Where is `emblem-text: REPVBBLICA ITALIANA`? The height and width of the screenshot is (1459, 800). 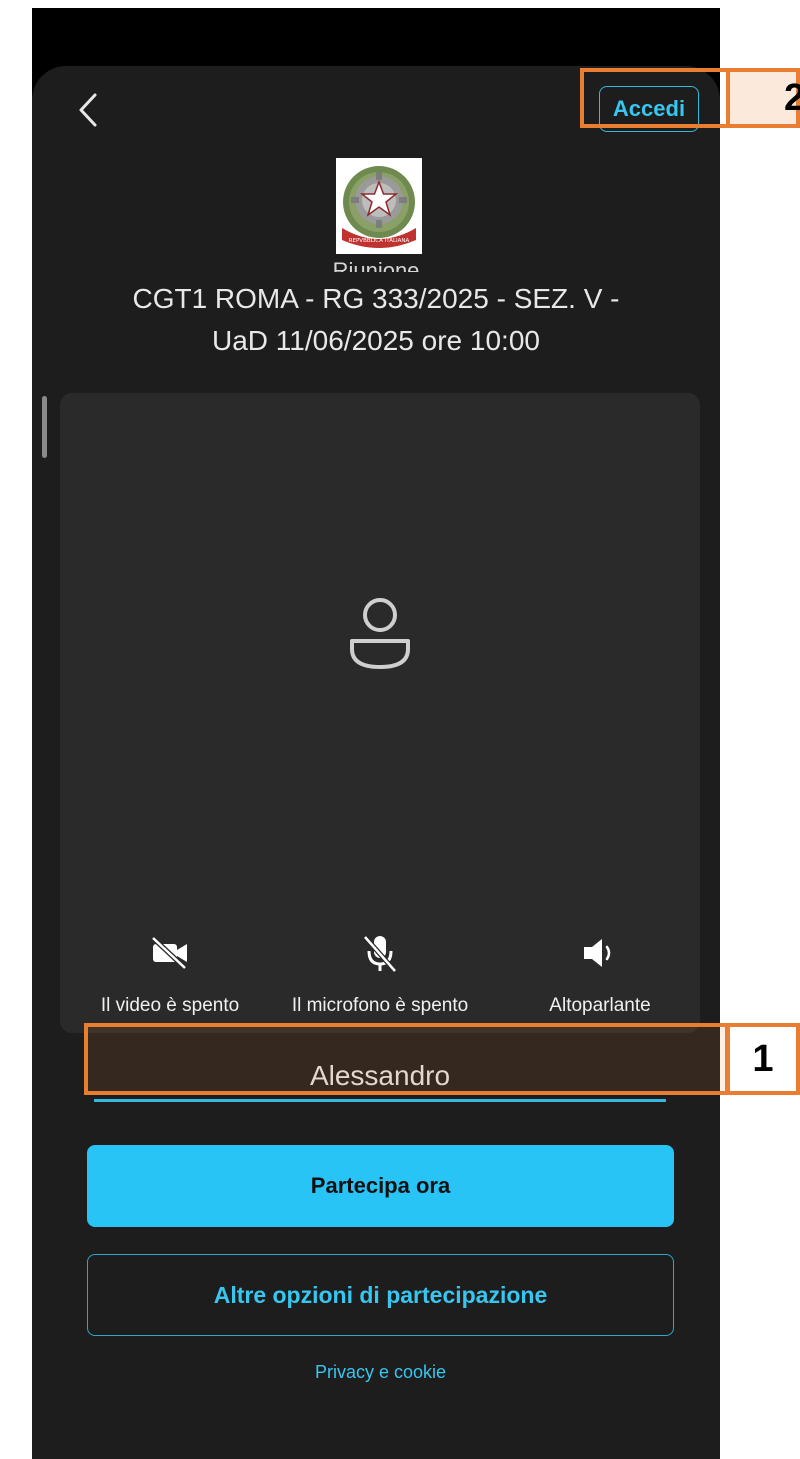 emblem-text: REPVBBLICA ITALIANA is located at coordinates (379, 241).